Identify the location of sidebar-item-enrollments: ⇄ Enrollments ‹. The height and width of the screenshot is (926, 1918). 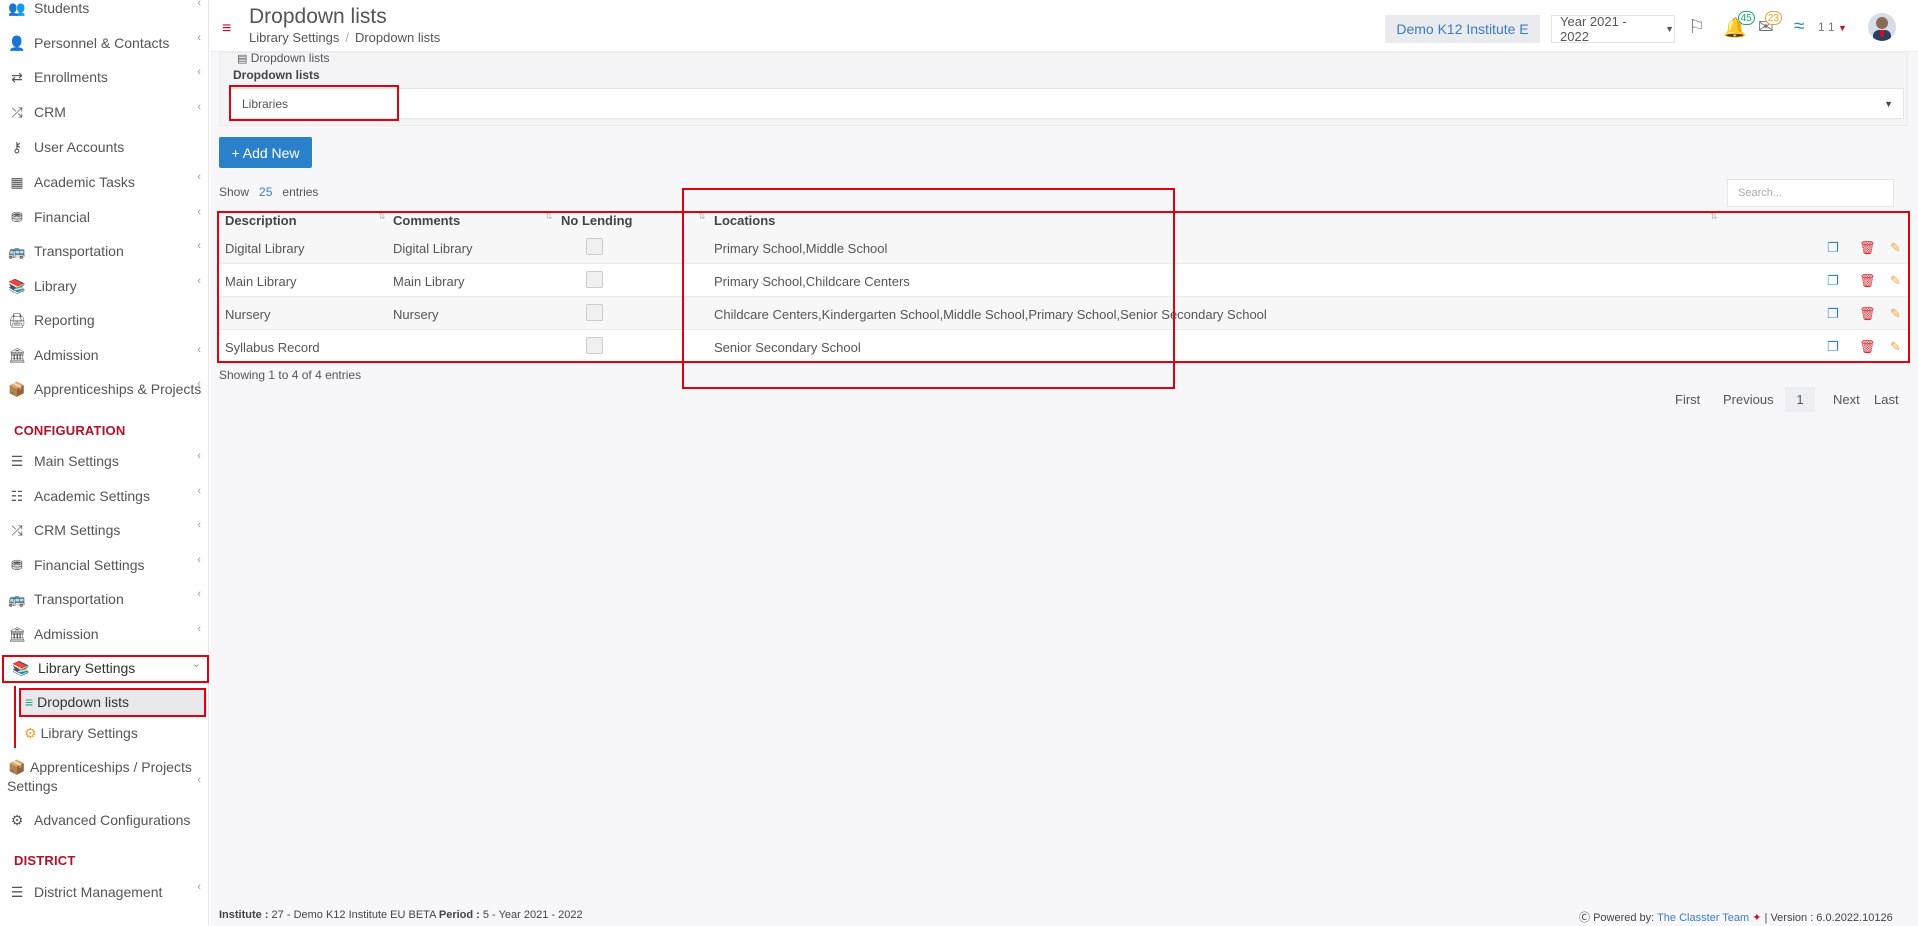
(104, 77).